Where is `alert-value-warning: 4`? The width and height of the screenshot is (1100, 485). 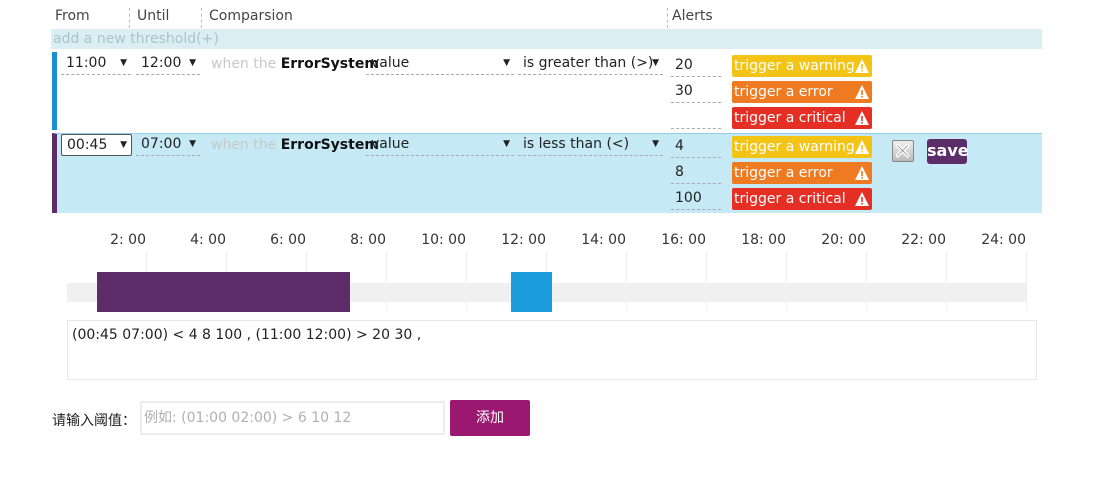 alert-value-warning: 4 is located at coordinates (696, 146).